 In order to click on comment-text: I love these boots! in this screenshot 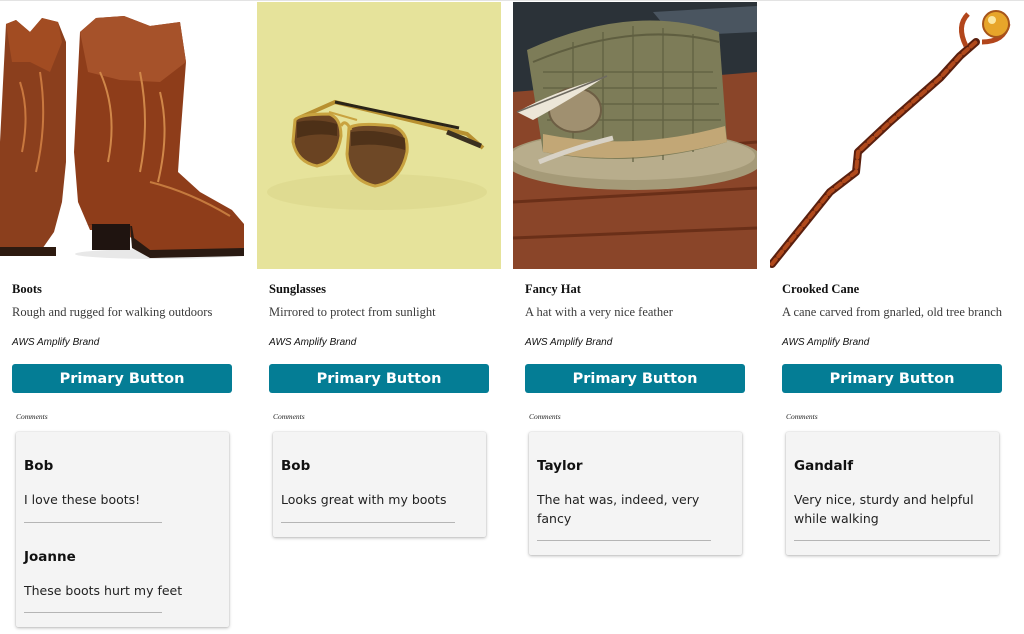, I will do `click(82, 499)`.